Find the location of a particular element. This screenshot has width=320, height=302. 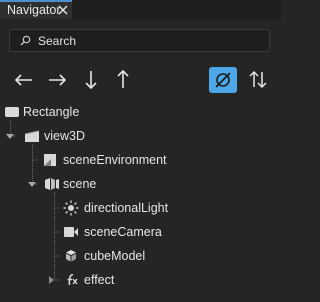

tree-item-label: cubeModel is located at coordinates (115, 256).